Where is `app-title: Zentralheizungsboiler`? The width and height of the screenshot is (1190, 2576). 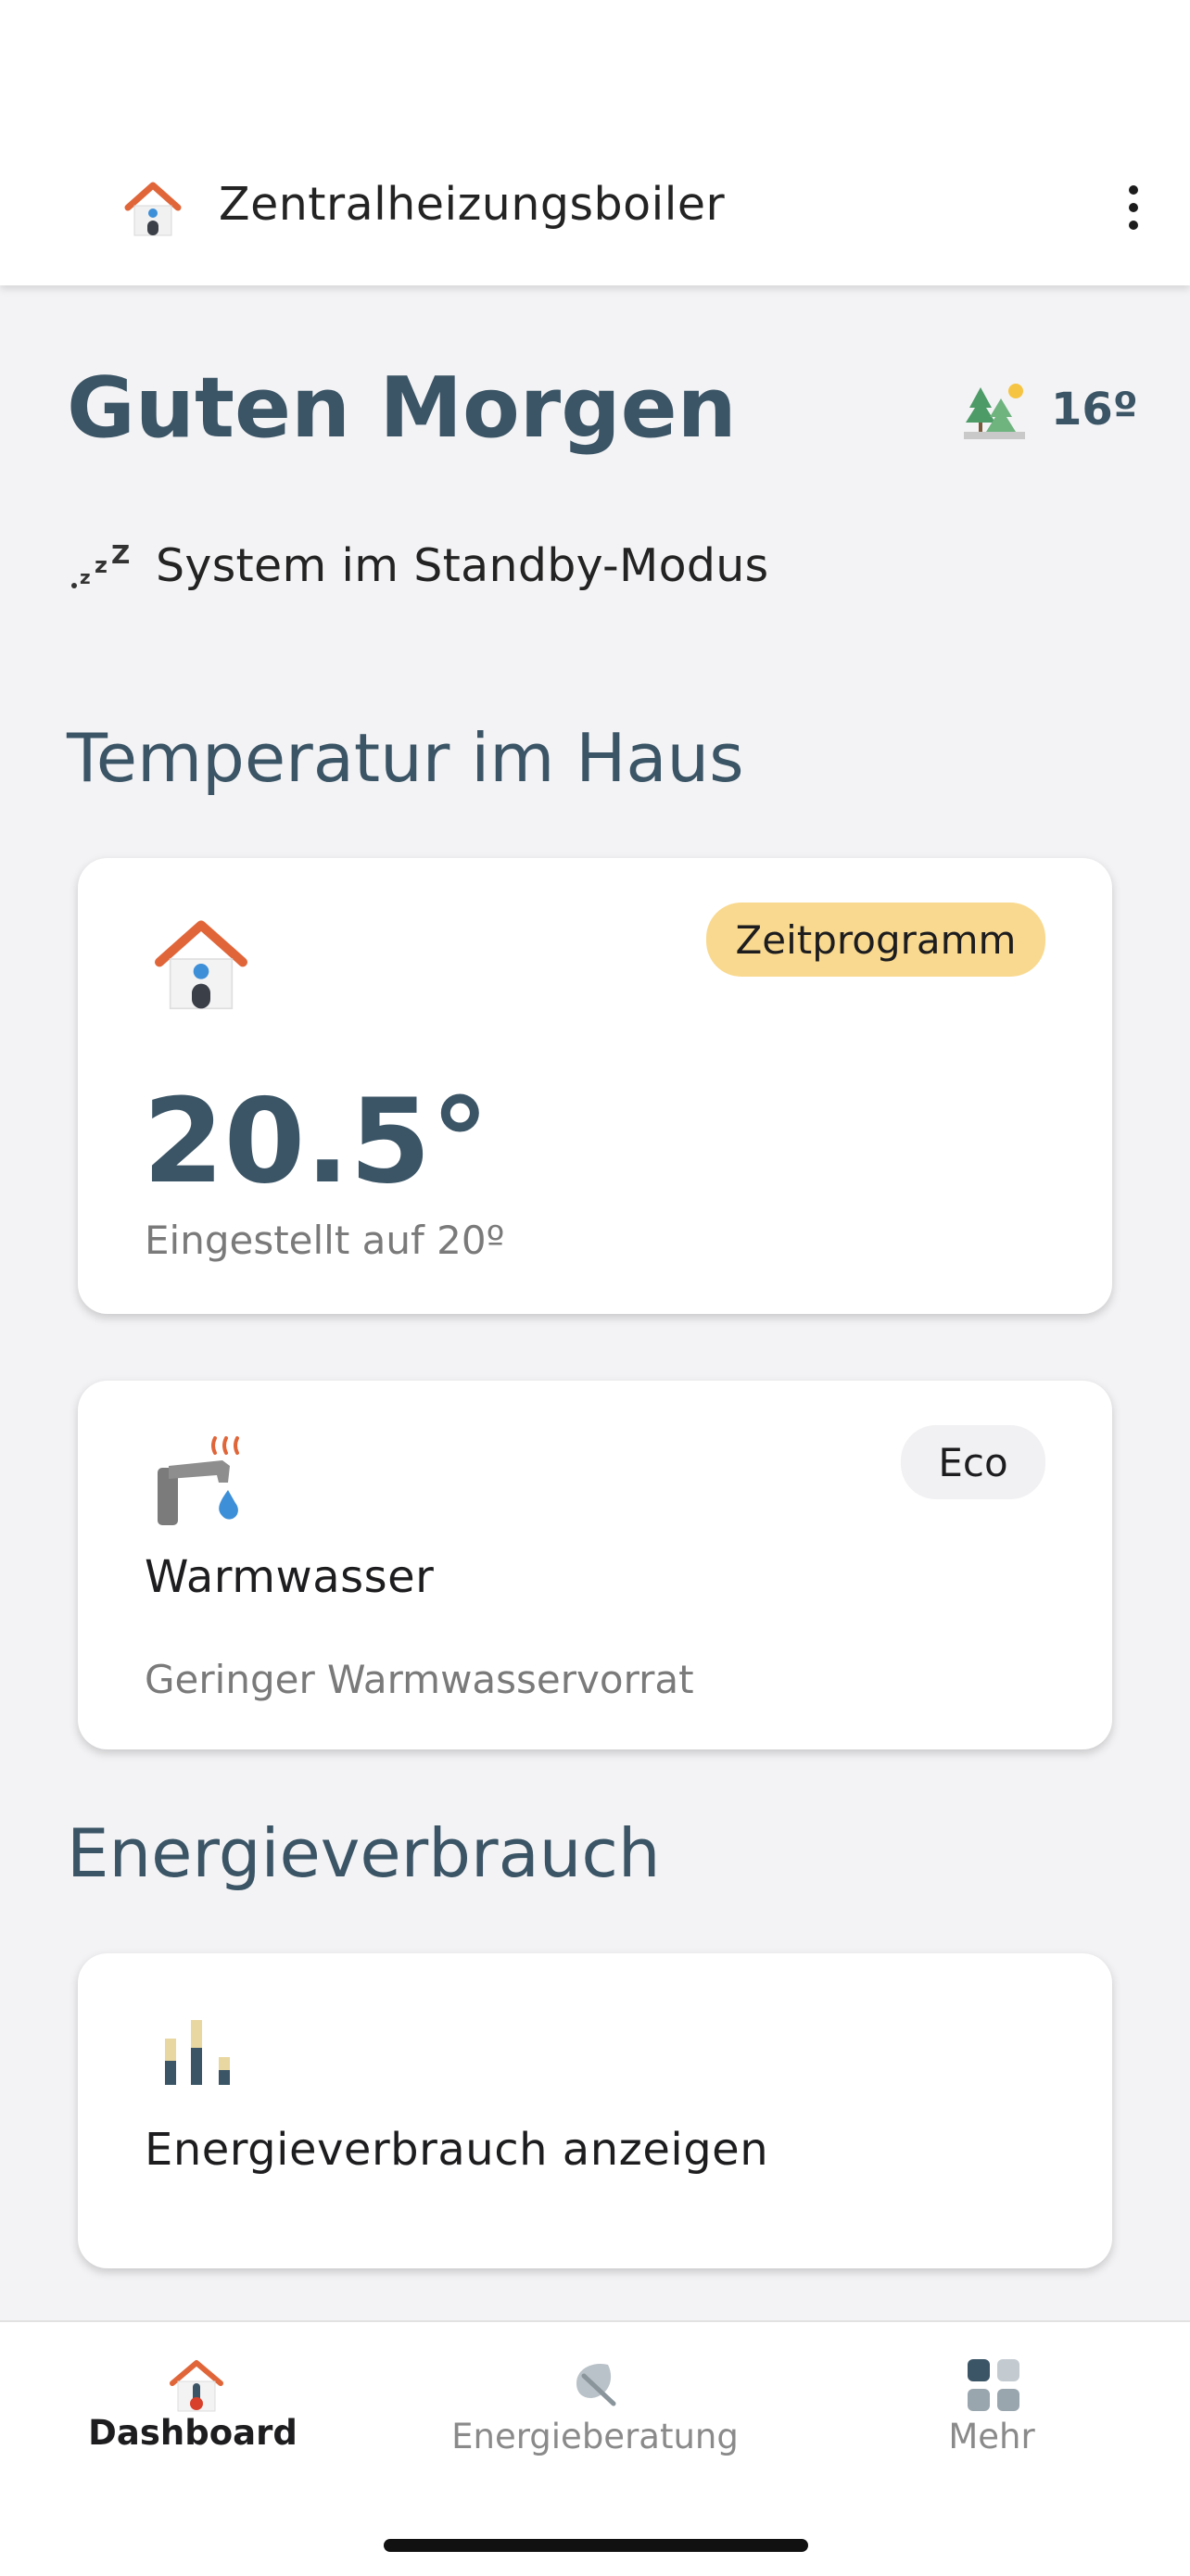 app-title: Zentralheizungsboiler is located at coordinates (472, 205).